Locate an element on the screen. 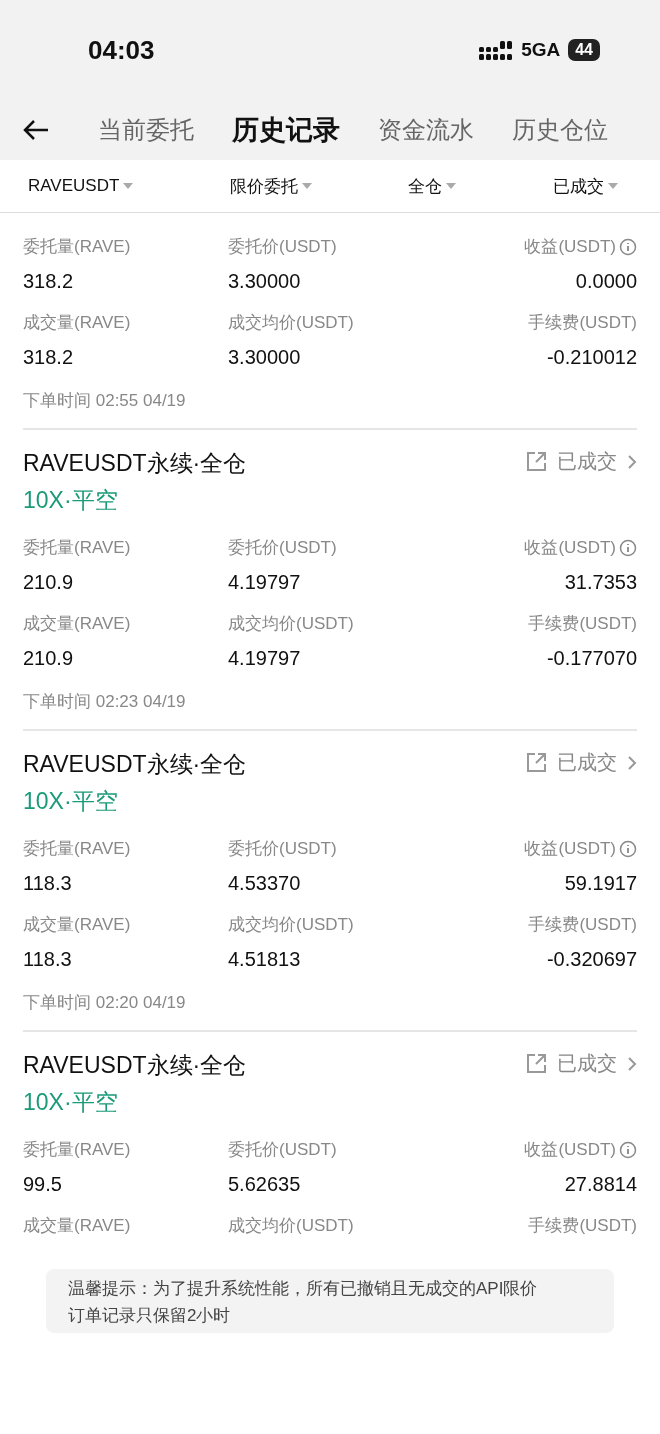  filter-dropdown: 全仓 is located at coordinates (432, 186).